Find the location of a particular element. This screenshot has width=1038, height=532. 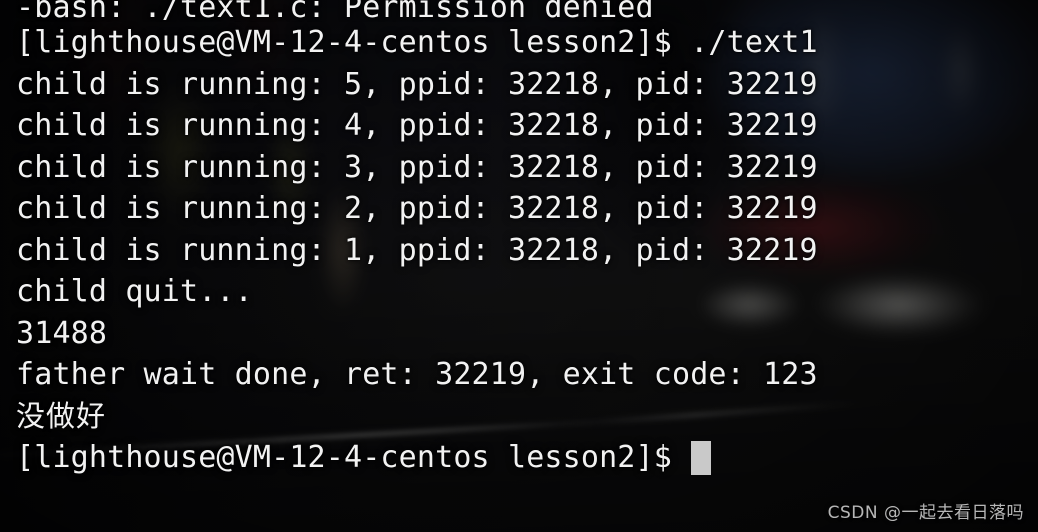

csdn-watermark: CSDN @一起去看日落吗 is located at coordinates (925, 513).